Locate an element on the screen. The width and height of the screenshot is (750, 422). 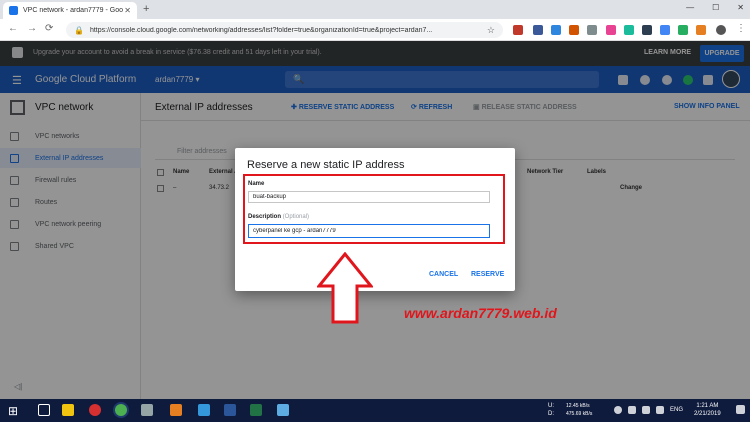
browser-tab: VPC network - ardan7779 - Goo ✕ is located at coordinates (70, 10).